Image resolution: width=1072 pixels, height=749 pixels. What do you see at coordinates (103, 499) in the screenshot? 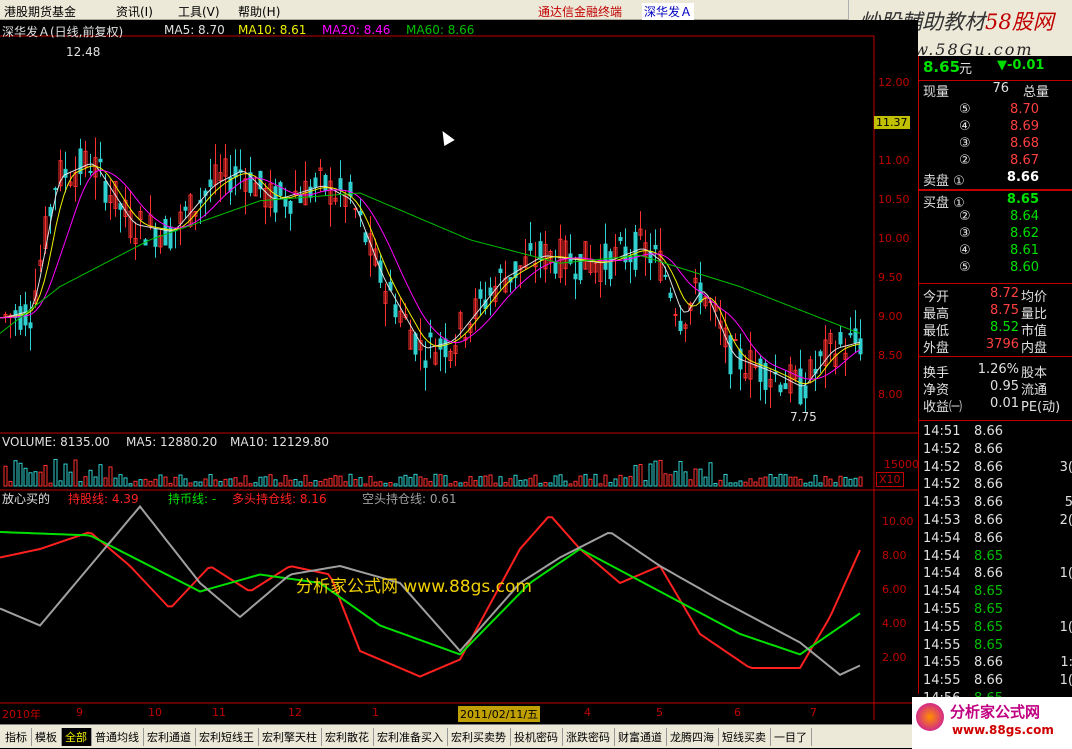
I see `indicator-line-1: 持股线: 4.39` at bounding box center [103, 499].